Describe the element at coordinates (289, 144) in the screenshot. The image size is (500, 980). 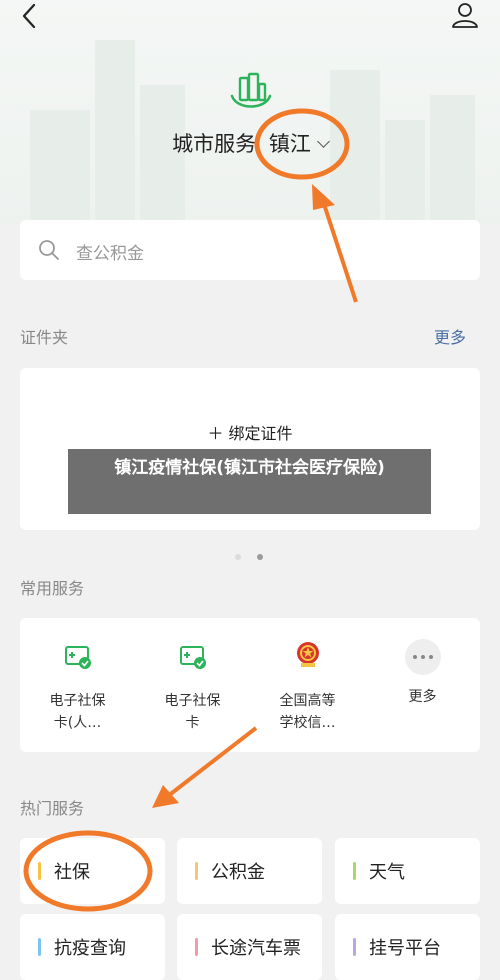
I see `city-name: 镇江` at that location.